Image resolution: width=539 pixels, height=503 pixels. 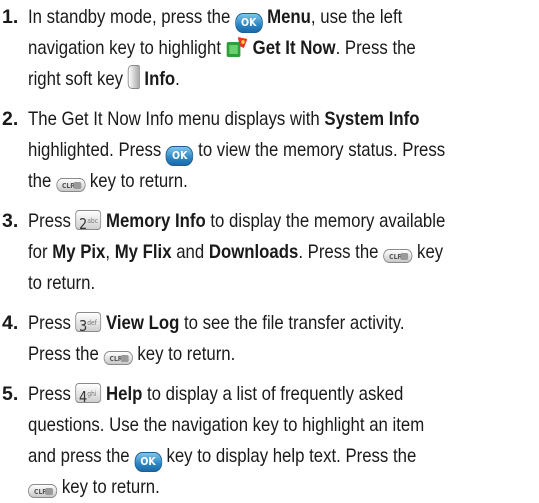 I want to click on key-4-icon: 4ghi, so click(x=88, y=394).